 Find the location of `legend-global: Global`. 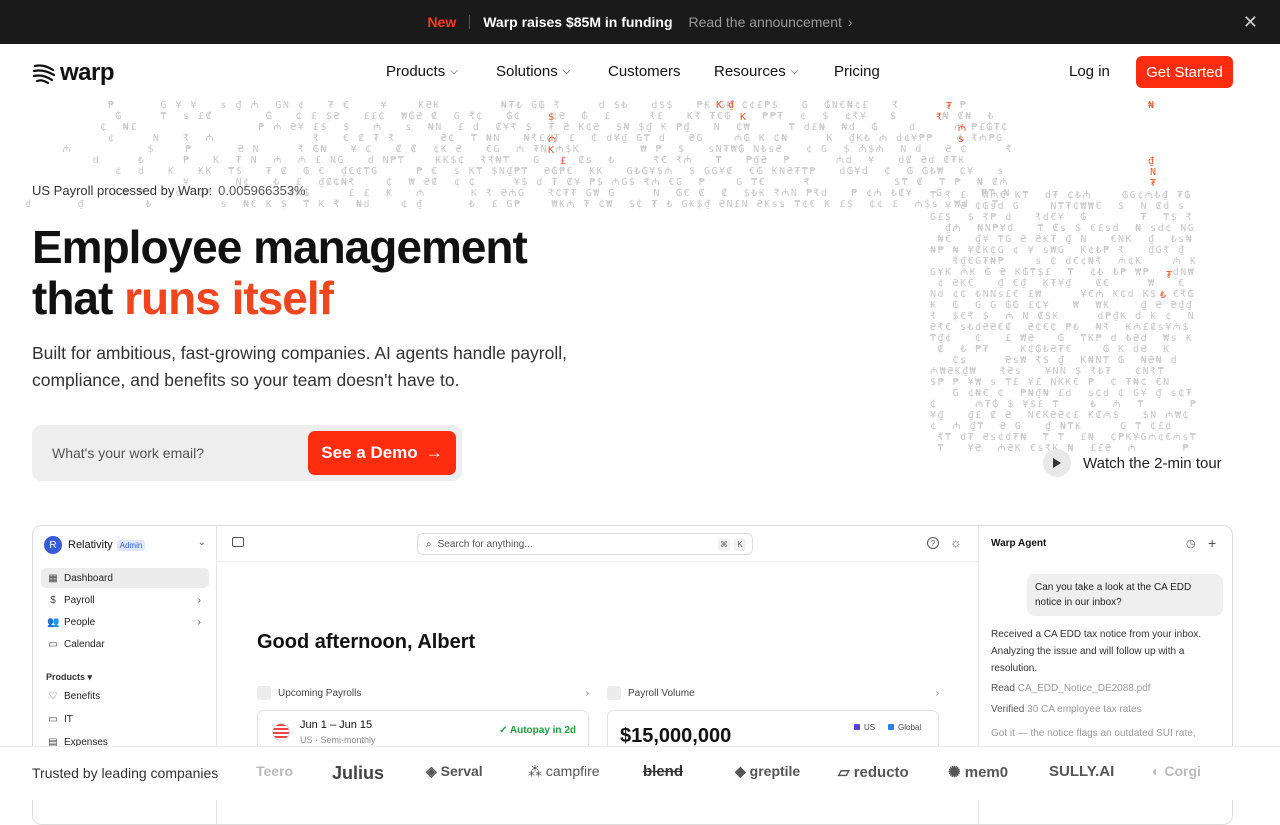

legend-global: Global is located at coordinates (904, 727).